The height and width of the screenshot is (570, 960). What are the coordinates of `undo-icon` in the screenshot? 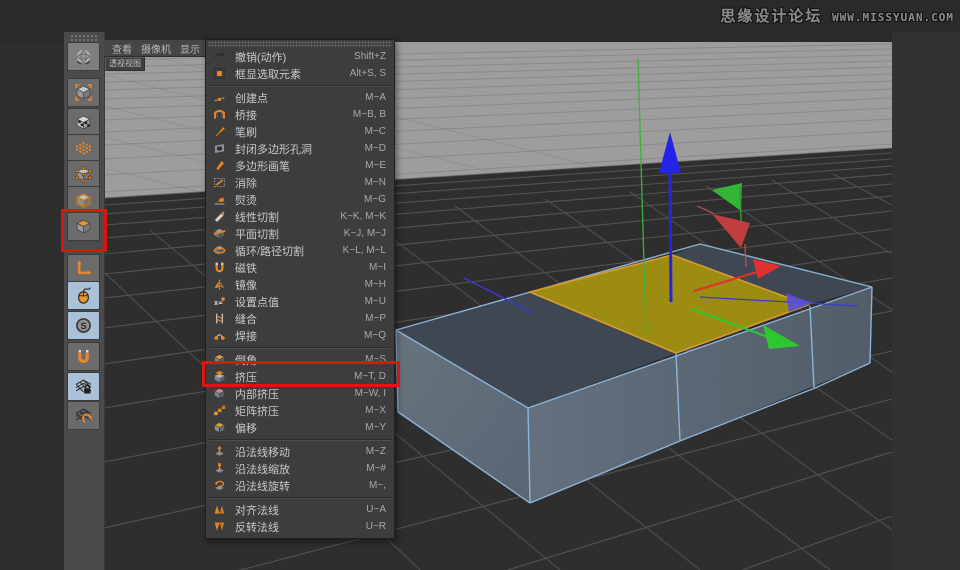 It's located at (220, 57).